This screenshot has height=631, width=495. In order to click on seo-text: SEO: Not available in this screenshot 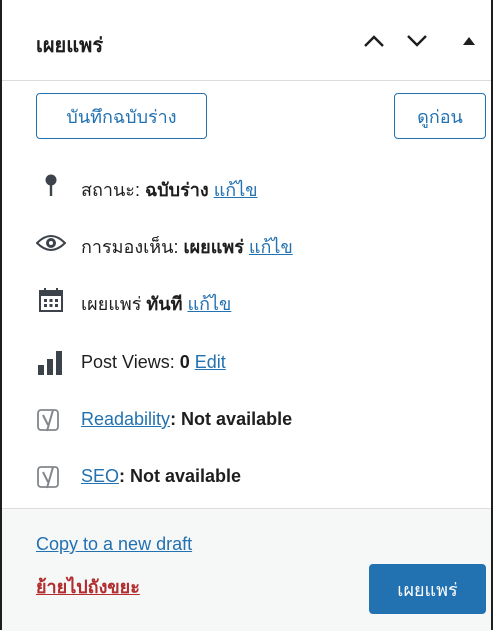, I will do `click(161, 476)`.